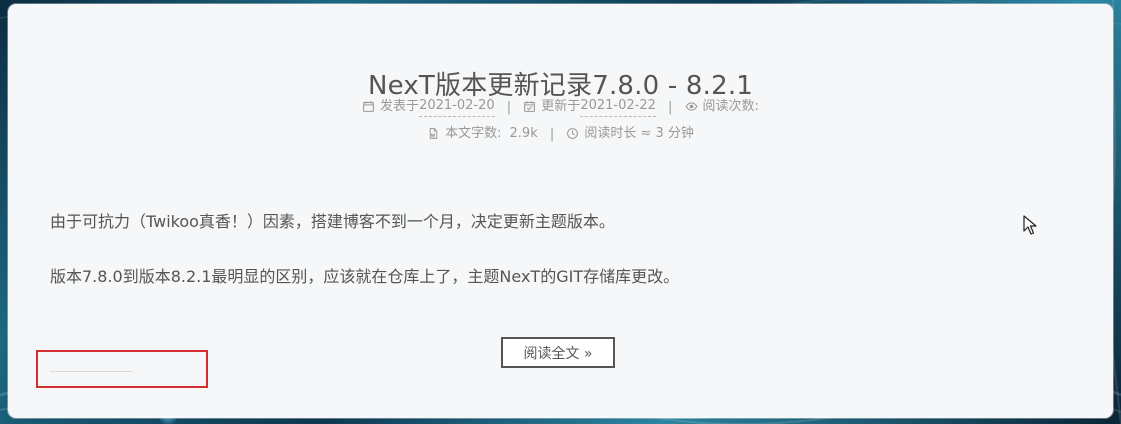  I want to click on reading-time-label: 阅读时长 ≈, so click(618, 133).